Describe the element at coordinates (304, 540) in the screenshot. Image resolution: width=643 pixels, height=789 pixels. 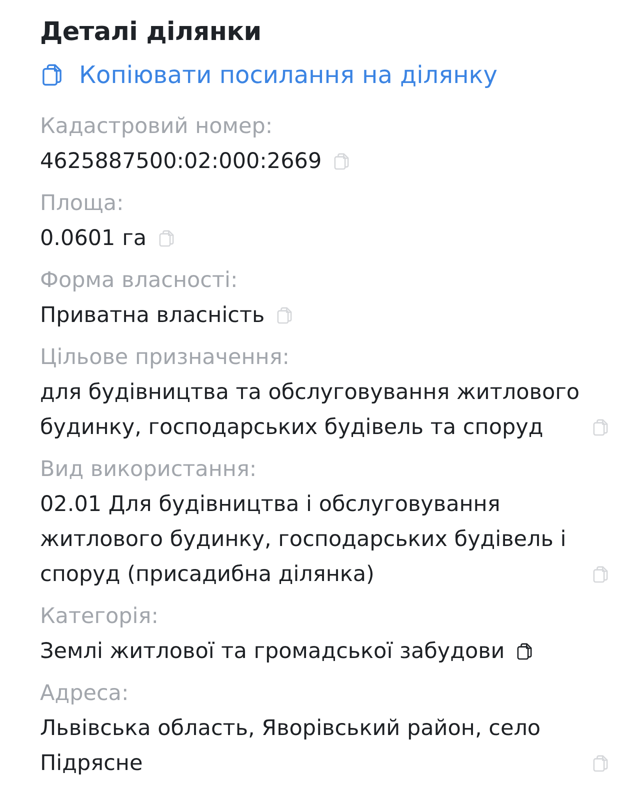
I see `field-value: 02.01 Для будівництва і обслуговування житлового будинку, господарських будівель і споруд (присадибна ділянка)` at that location.